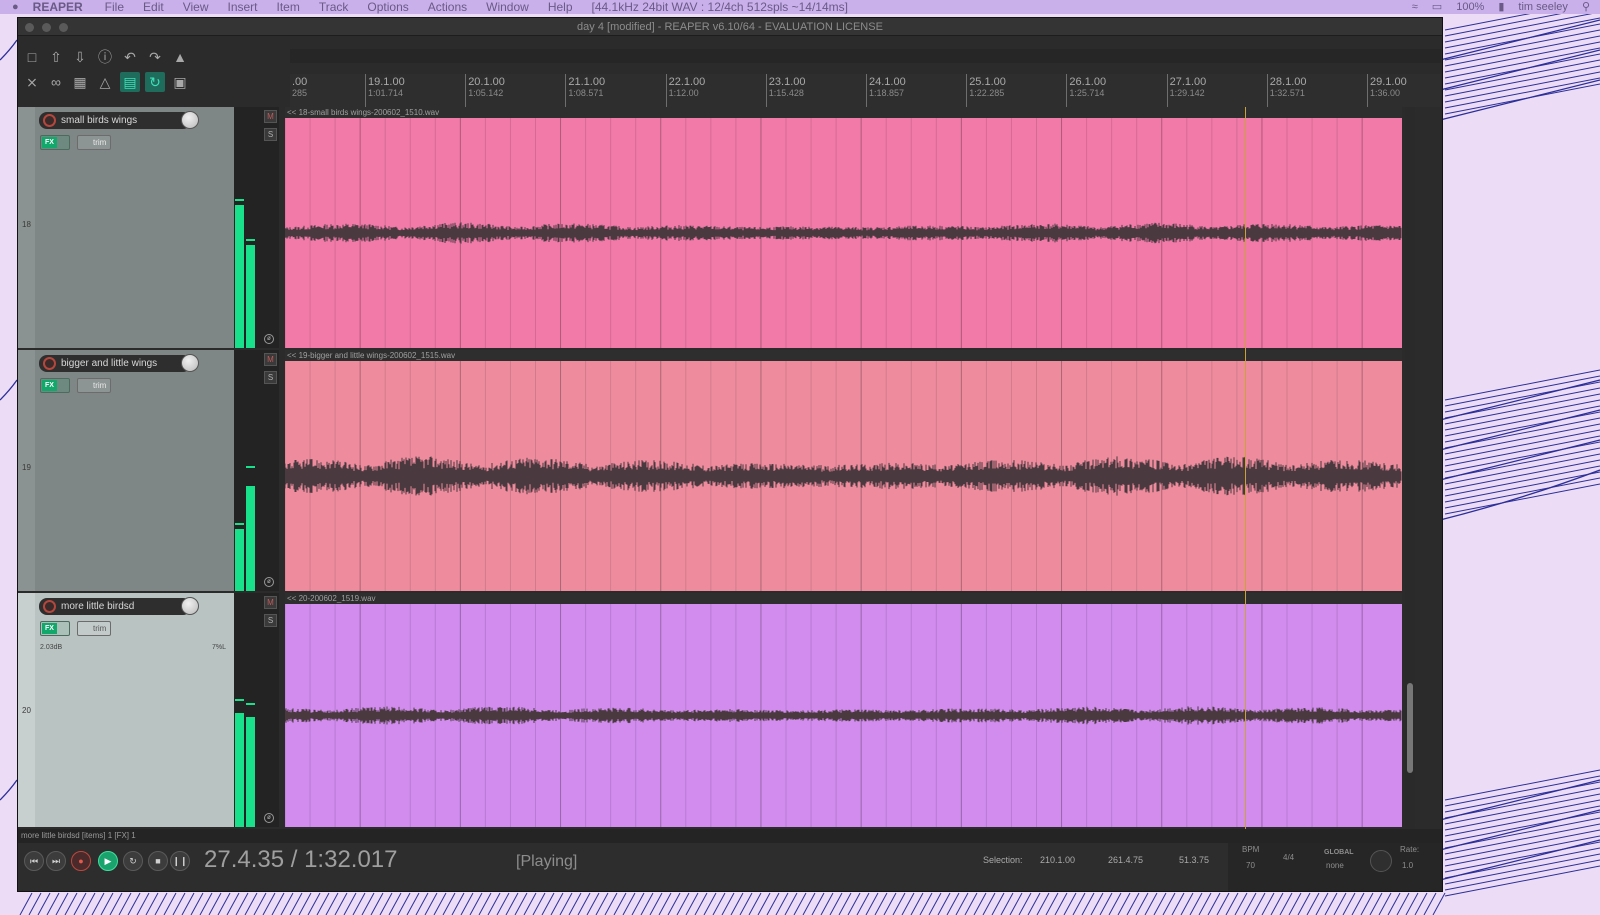 Image resolution: width=1600 pixels, height=915 pixels. What do you see at coordinates (180, 57) in the screenshot?
I see `metronome-icon: ▲` at bounding box center [180, 57].